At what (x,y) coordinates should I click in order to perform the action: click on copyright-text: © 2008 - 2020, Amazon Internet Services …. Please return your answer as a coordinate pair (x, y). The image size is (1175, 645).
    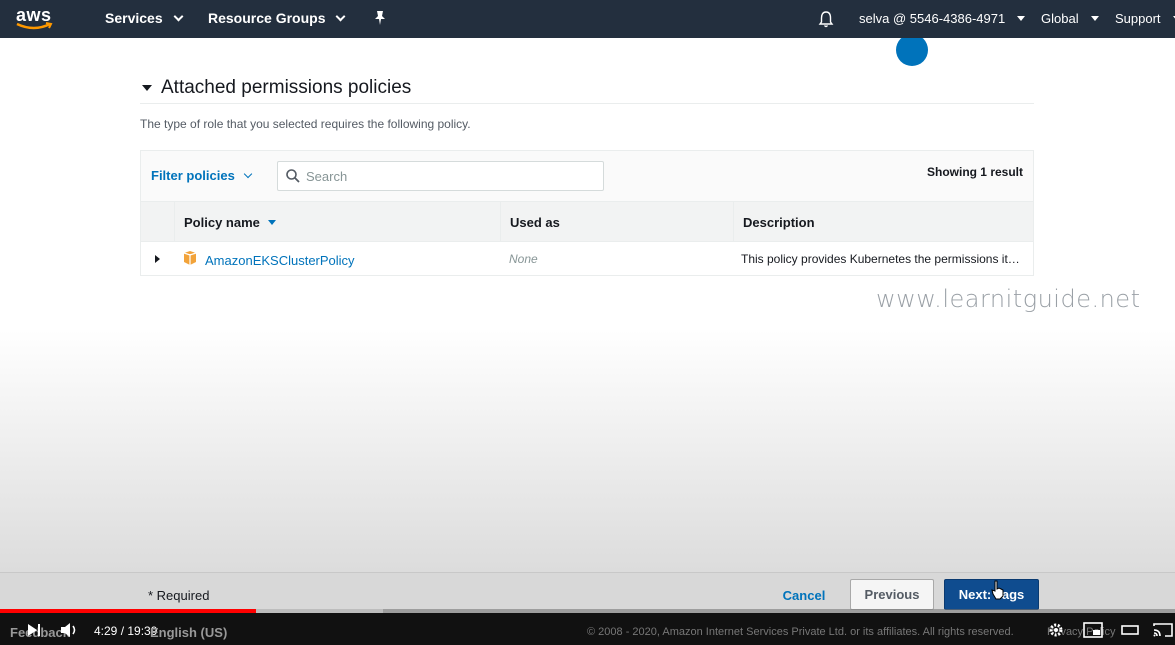
    Looking at the image, I should click on (800, 632).